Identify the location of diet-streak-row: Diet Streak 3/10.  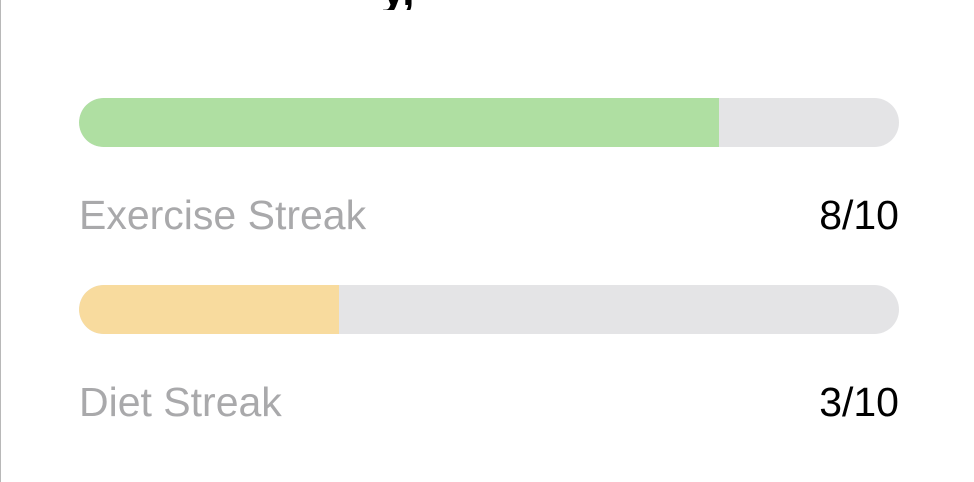
(489, 402).